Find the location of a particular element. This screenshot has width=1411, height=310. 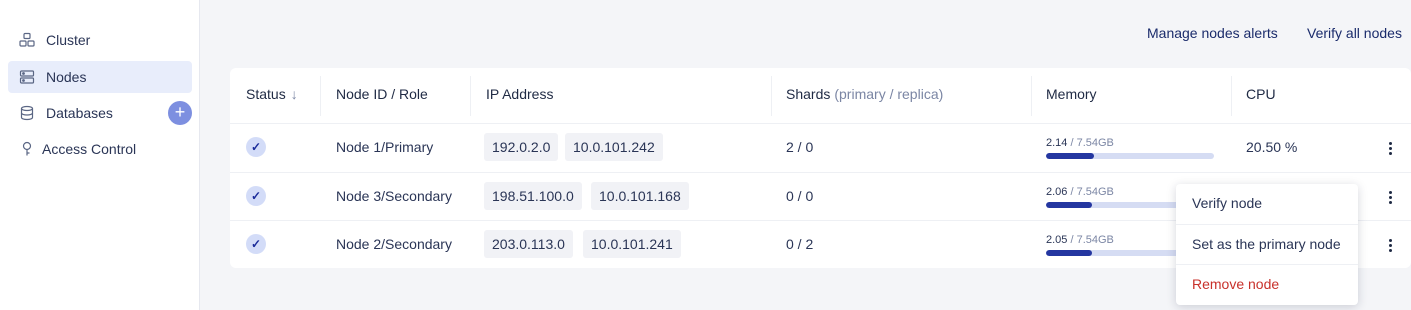

cpu-value: 20.50 % is located at coordinates (1272, 147).